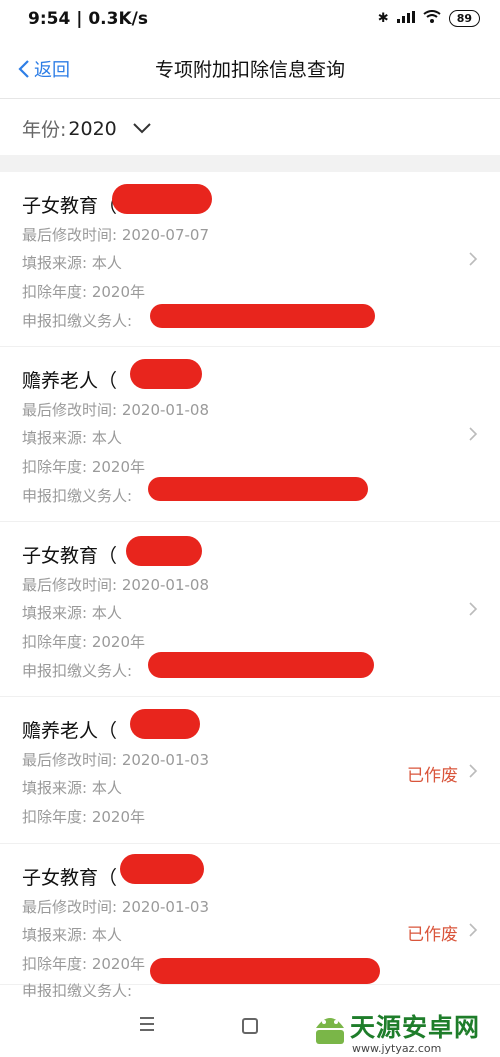 The image size is (500, 1057). What do you see at coordinates (415, 1027) in the screenshot?
I see `watermark-text: 天源安卓网` at bounding box center [415, 1027].